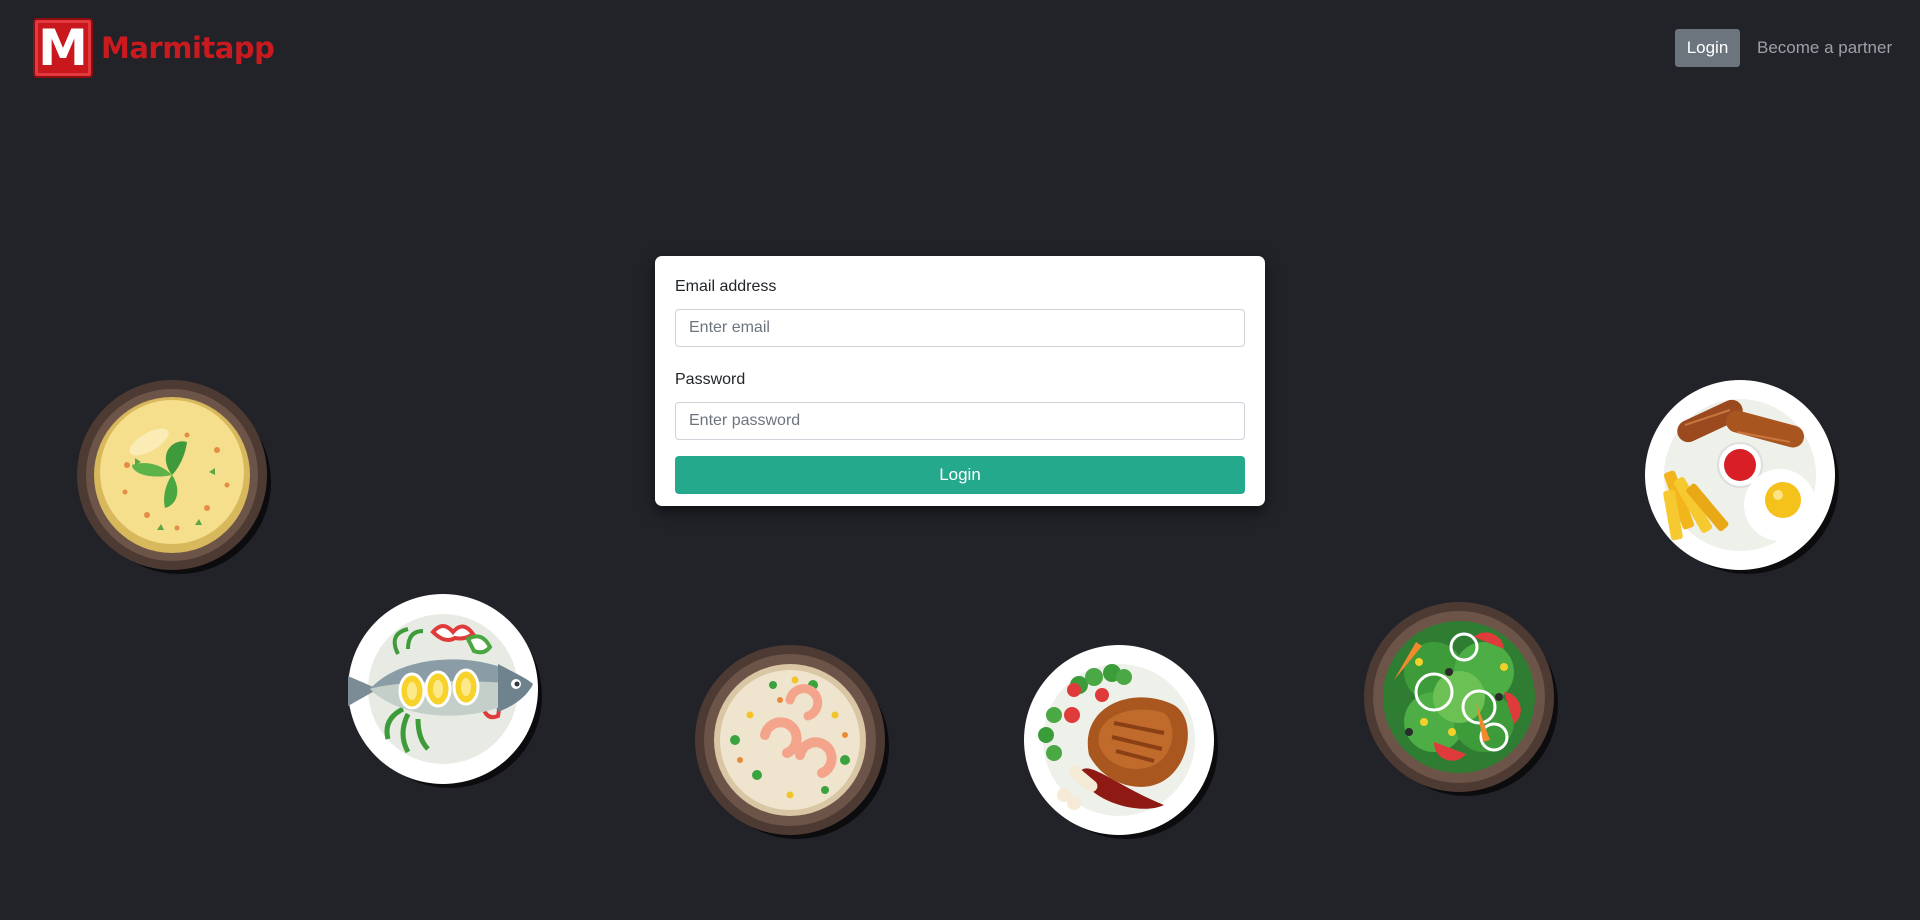 The width and height of the screenshot is (1920, 920). I want to click on login-form: Email address Password Login, so click(960, 381).